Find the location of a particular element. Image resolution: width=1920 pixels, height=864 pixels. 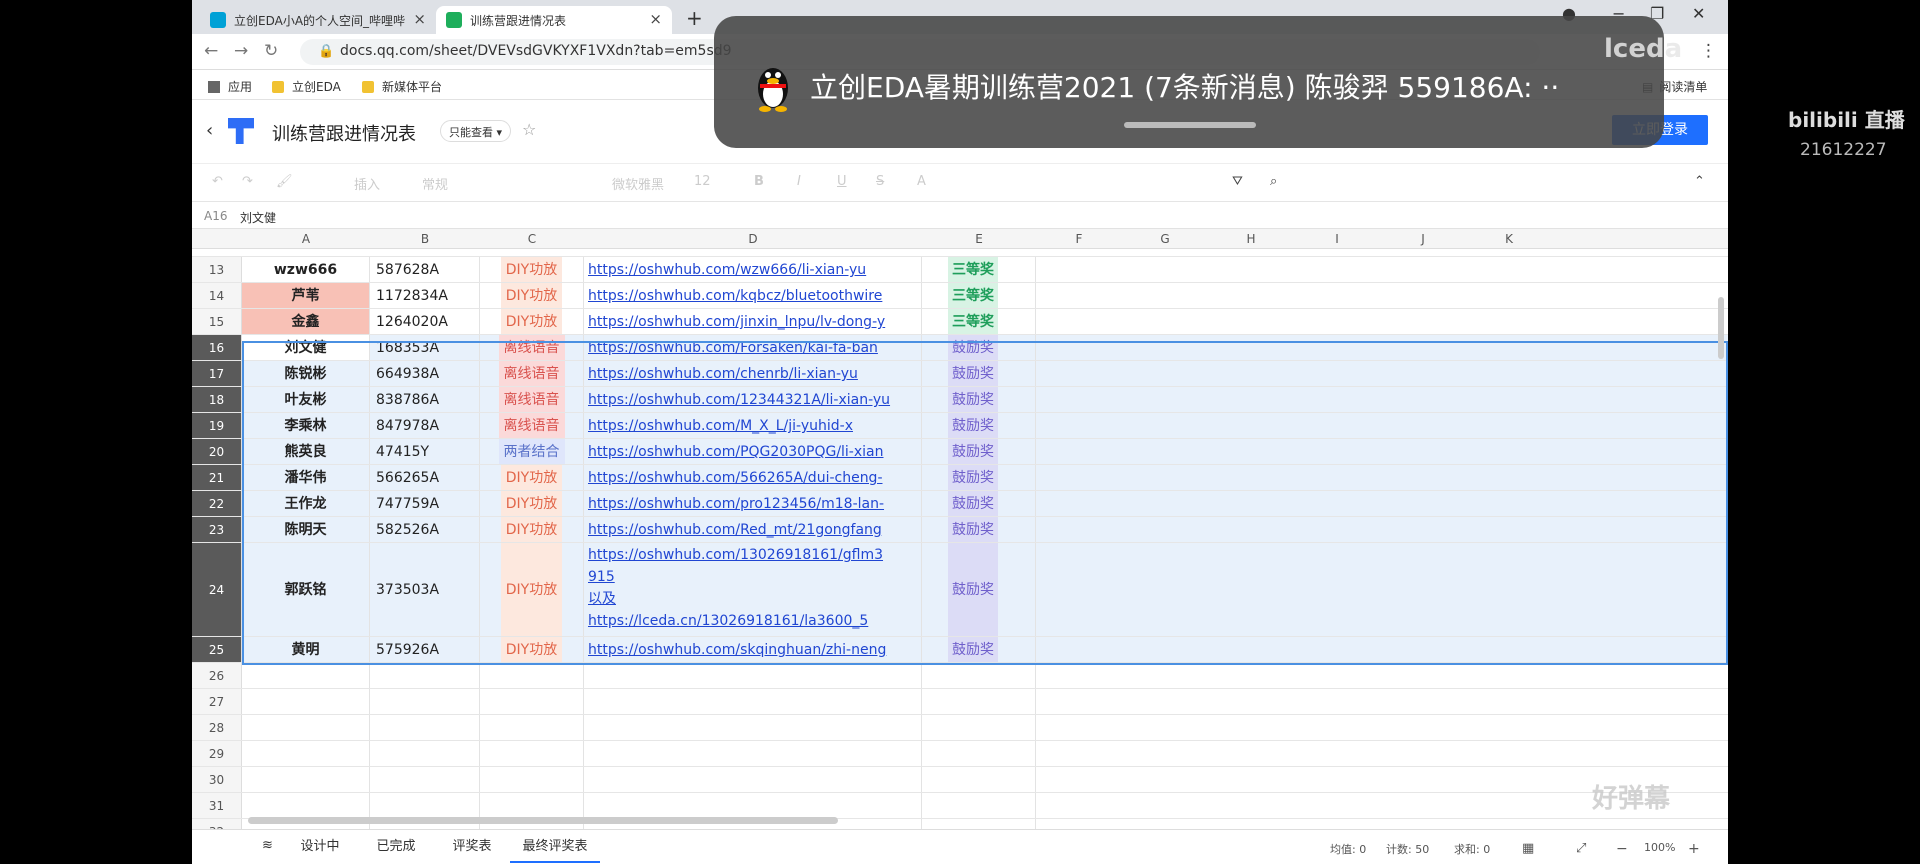

row-number: 15 is located at coordinates (217, 321).